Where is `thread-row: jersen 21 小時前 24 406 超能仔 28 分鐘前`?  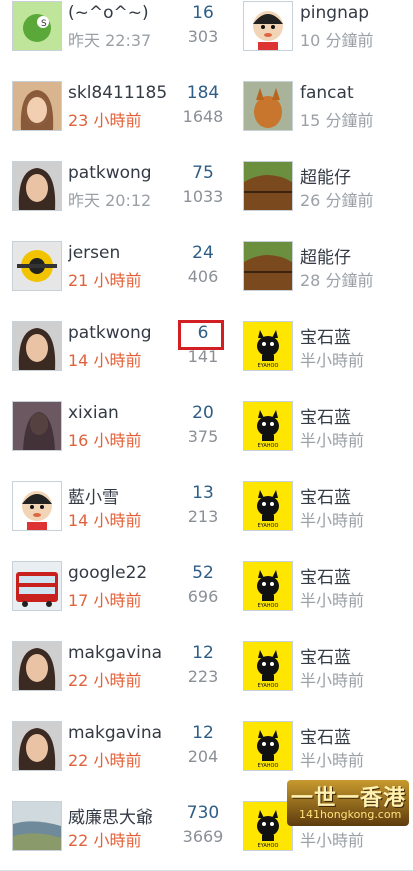
thread-row: jersen 21 小時前 24 406 超能仔 28 分鐘前 is located at coordinates (206, 270).